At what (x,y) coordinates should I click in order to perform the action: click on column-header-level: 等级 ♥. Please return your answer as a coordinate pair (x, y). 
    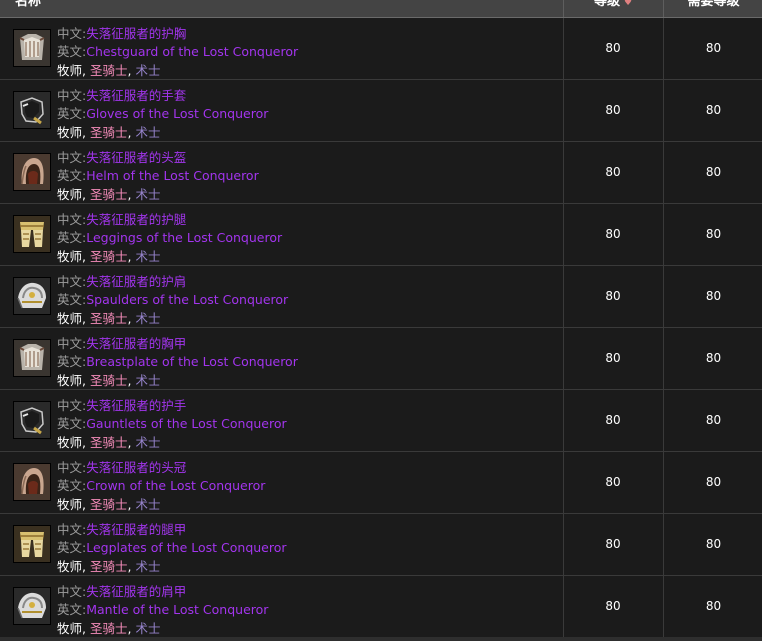
    Looking at the image, I should click on (612, 8).